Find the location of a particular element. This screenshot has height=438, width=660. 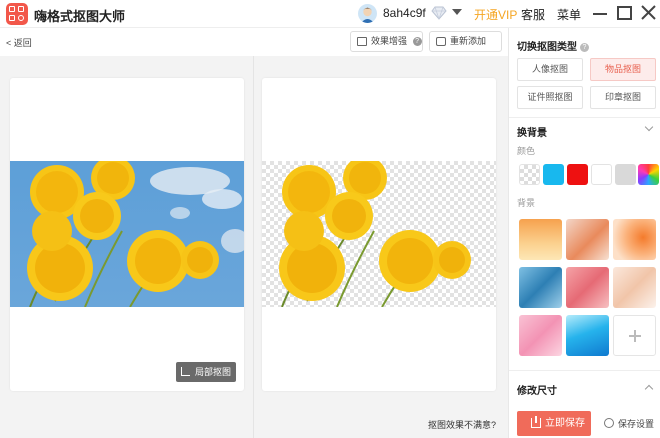

type-seal-button: 印章抠图 is located at coordinates (623, 97).